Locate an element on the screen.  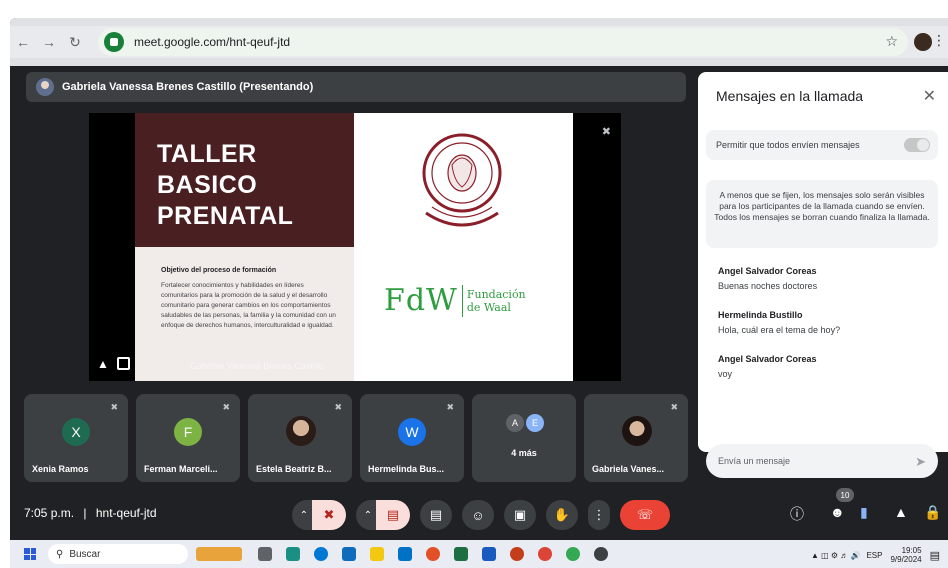
leave-call-button: ☏ is located at coordinates (645, 515).